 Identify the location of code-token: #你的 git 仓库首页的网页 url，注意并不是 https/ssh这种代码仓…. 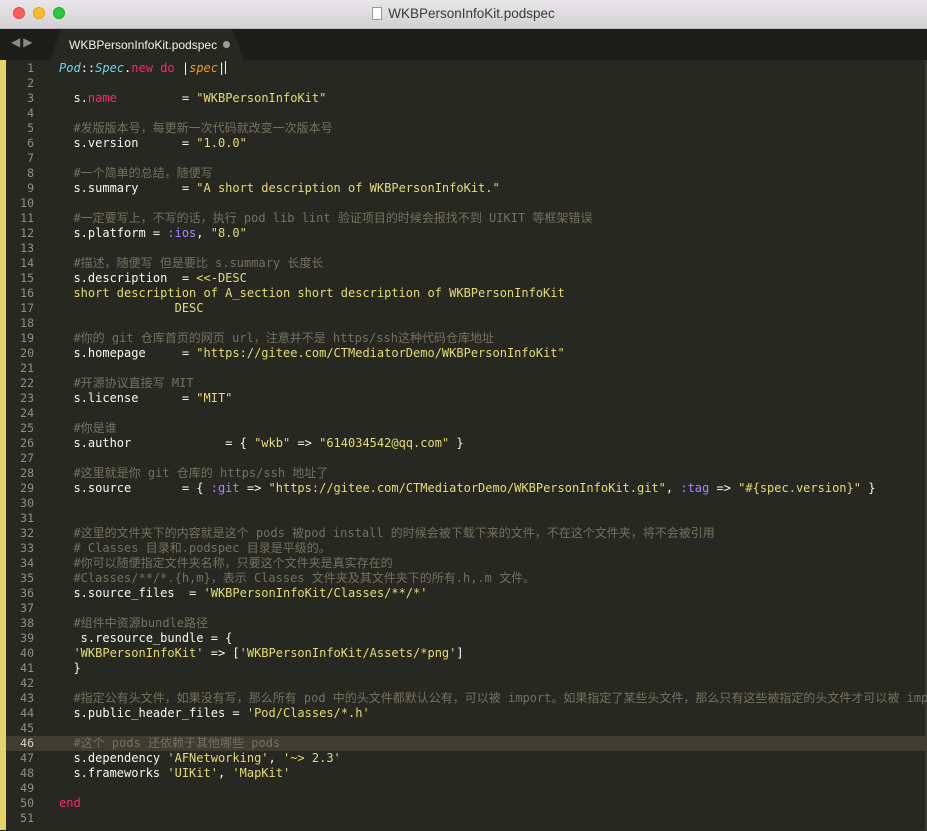
(276, 338).